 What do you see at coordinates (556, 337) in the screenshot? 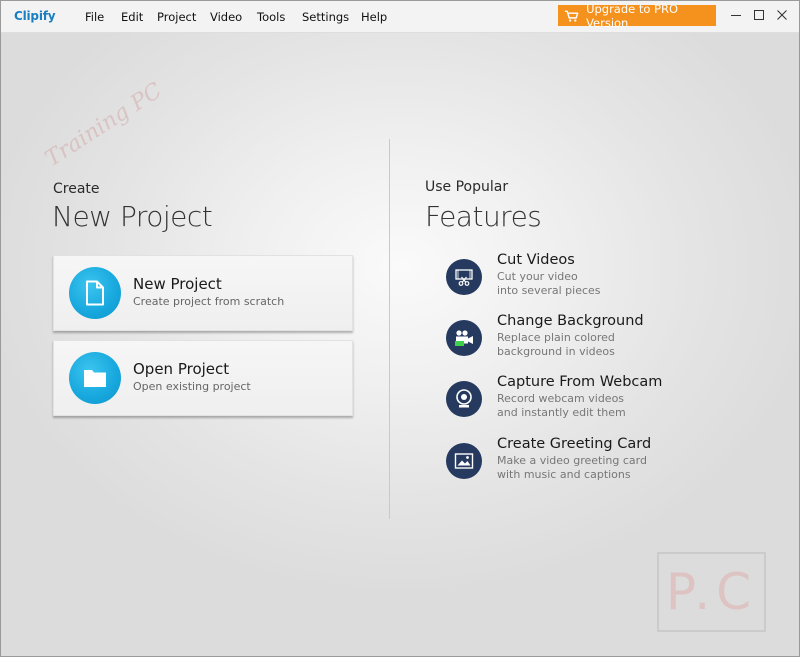
I see `feature-desc-line1: Replace plain colored` at bounding box center [556, 337].